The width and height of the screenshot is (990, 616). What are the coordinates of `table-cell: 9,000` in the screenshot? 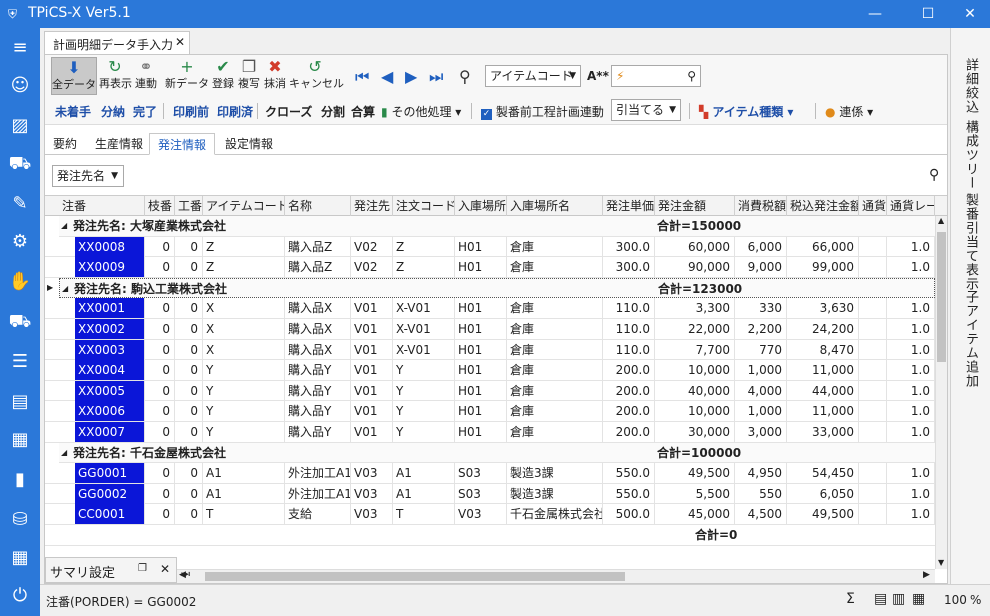 It's located at (761, 267).